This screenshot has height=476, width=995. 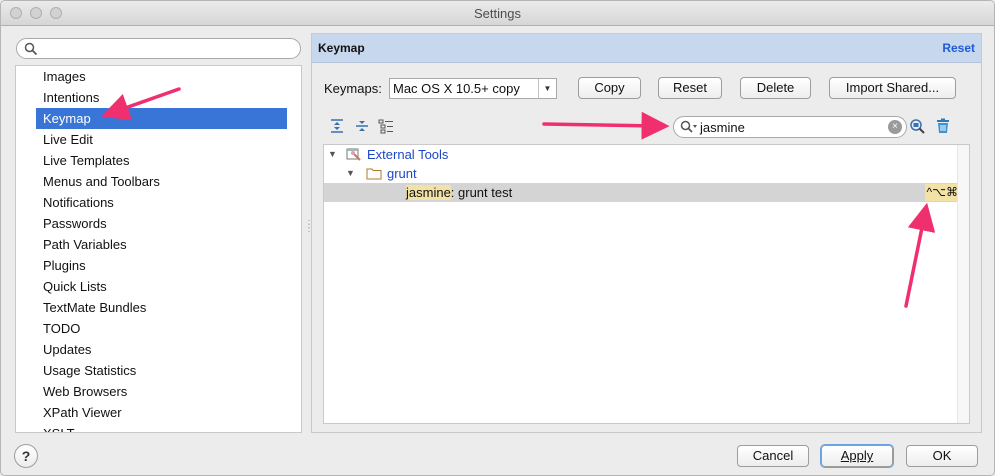 What do you see at coordinates (151, 307) in the screenshot?
I see `settings-item-textmate-bundles: TextMate Bundles` at bounding box center [151, 307].